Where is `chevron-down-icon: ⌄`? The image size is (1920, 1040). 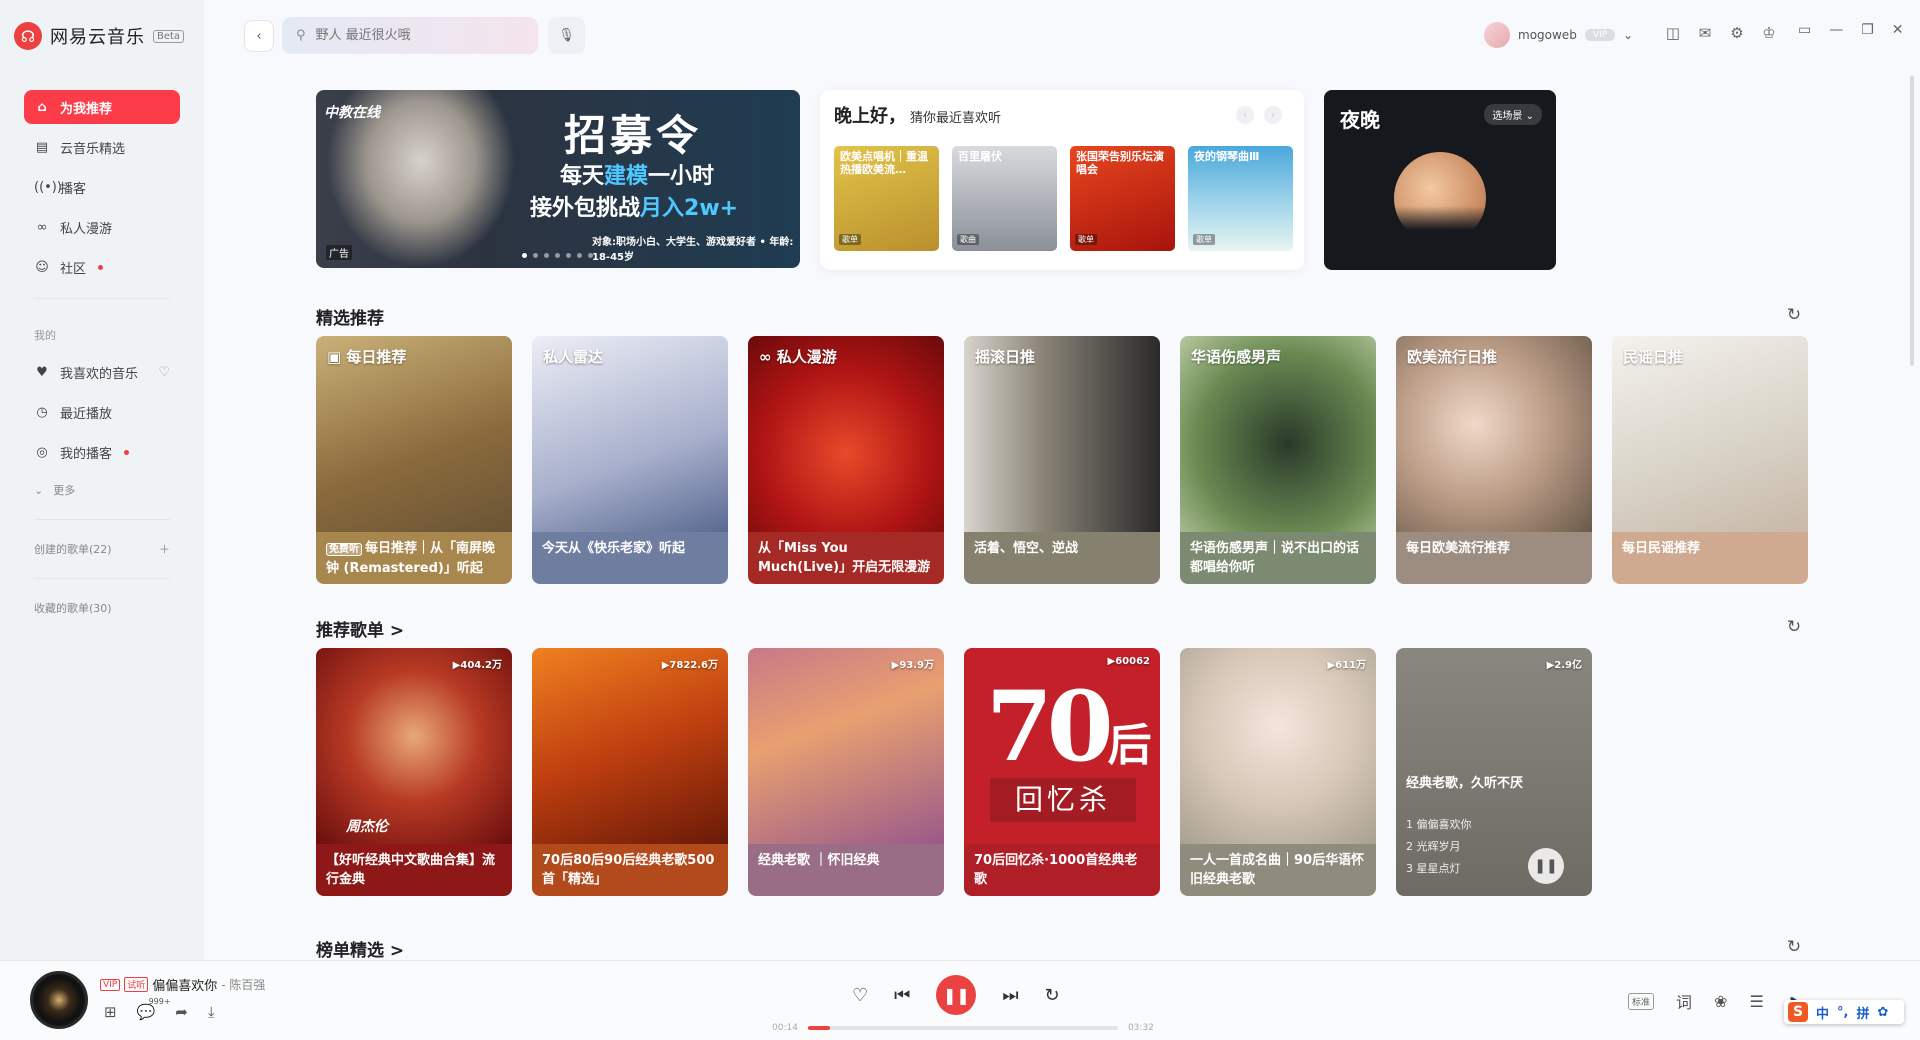 chevron-down-icon: ⌄ is located at coordinates (1628, 35).